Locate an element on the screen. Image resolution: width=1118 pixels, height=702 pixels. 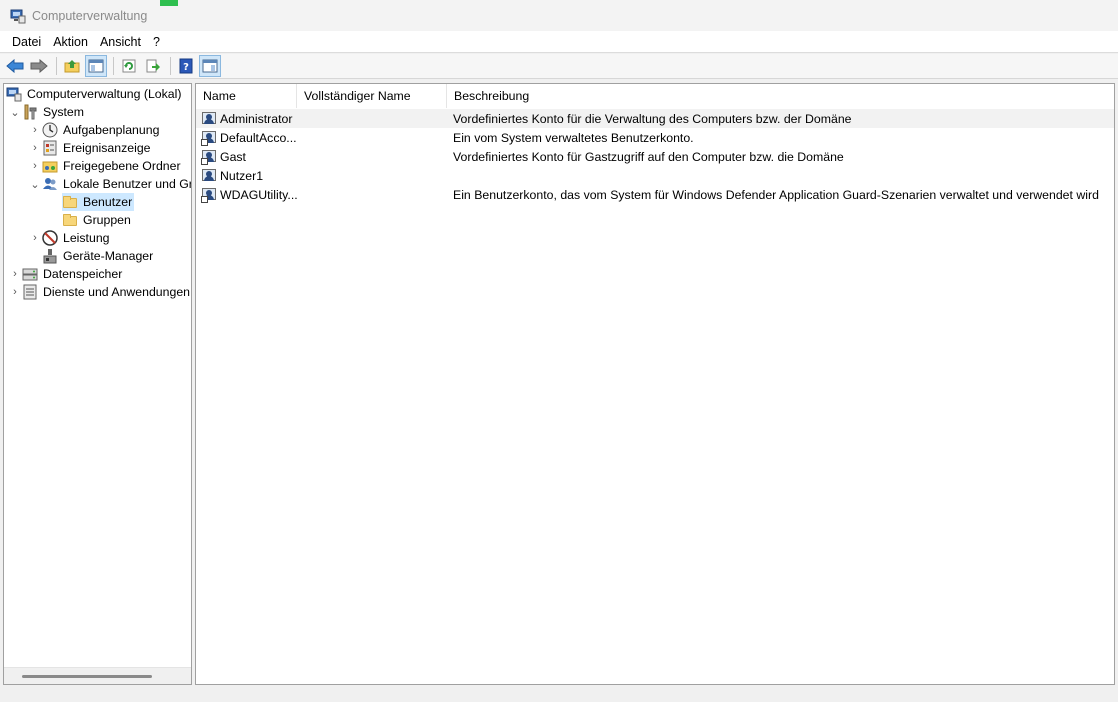
tree-item-aufgabenplanung: › Aufgabenplanung is located at coordinates (94, 130).